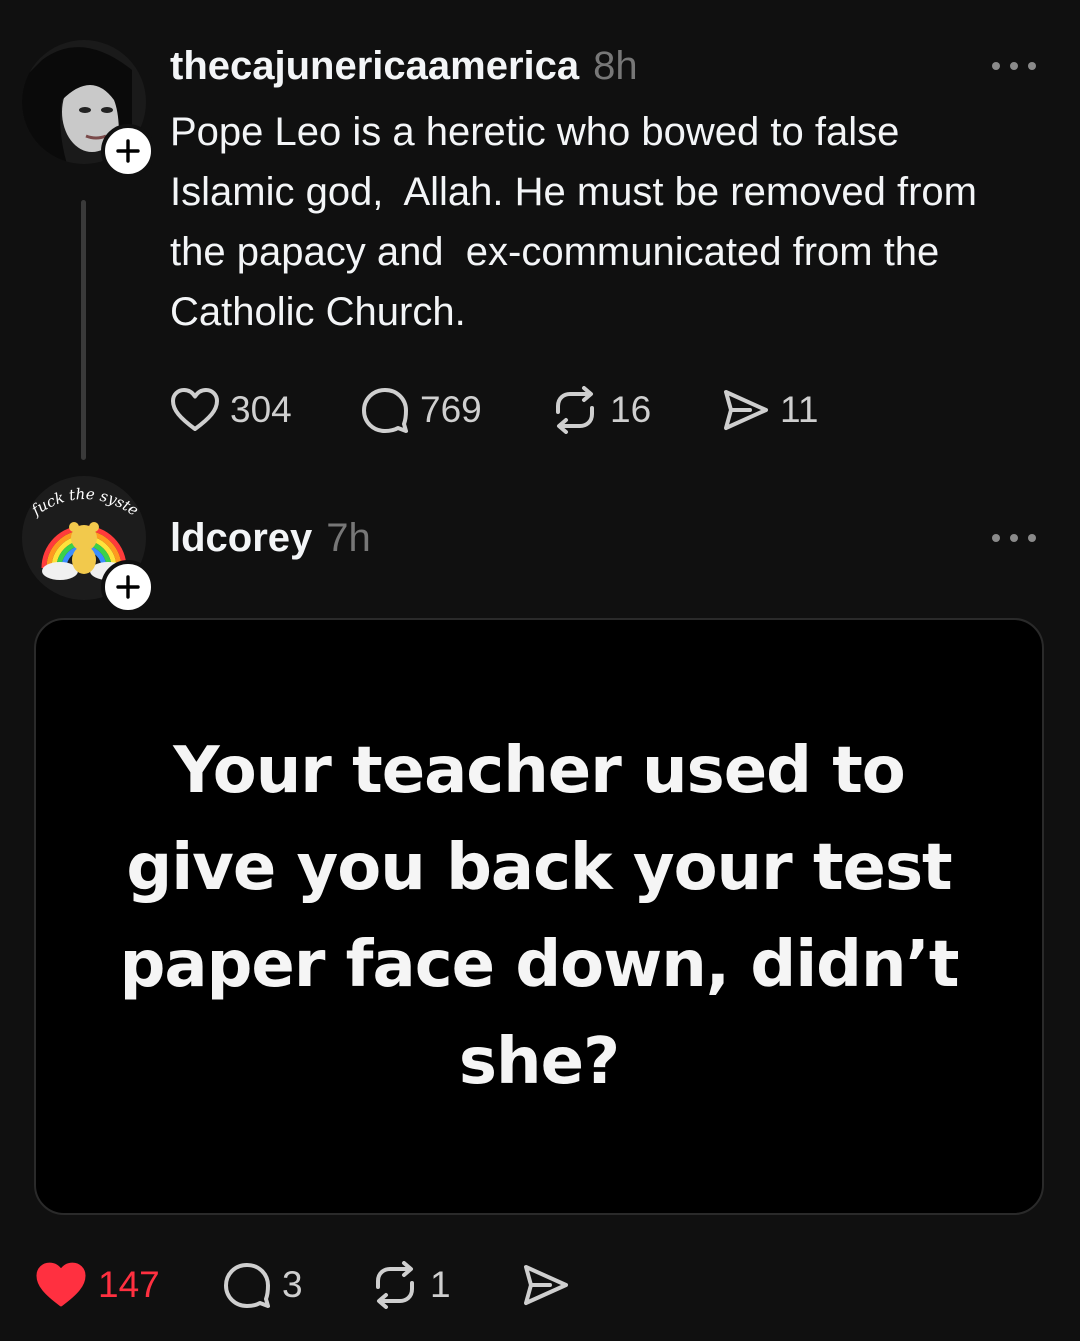 This screenshot has height=1341, width=1080. I want to click on share-button: 11, so click(790, 410).